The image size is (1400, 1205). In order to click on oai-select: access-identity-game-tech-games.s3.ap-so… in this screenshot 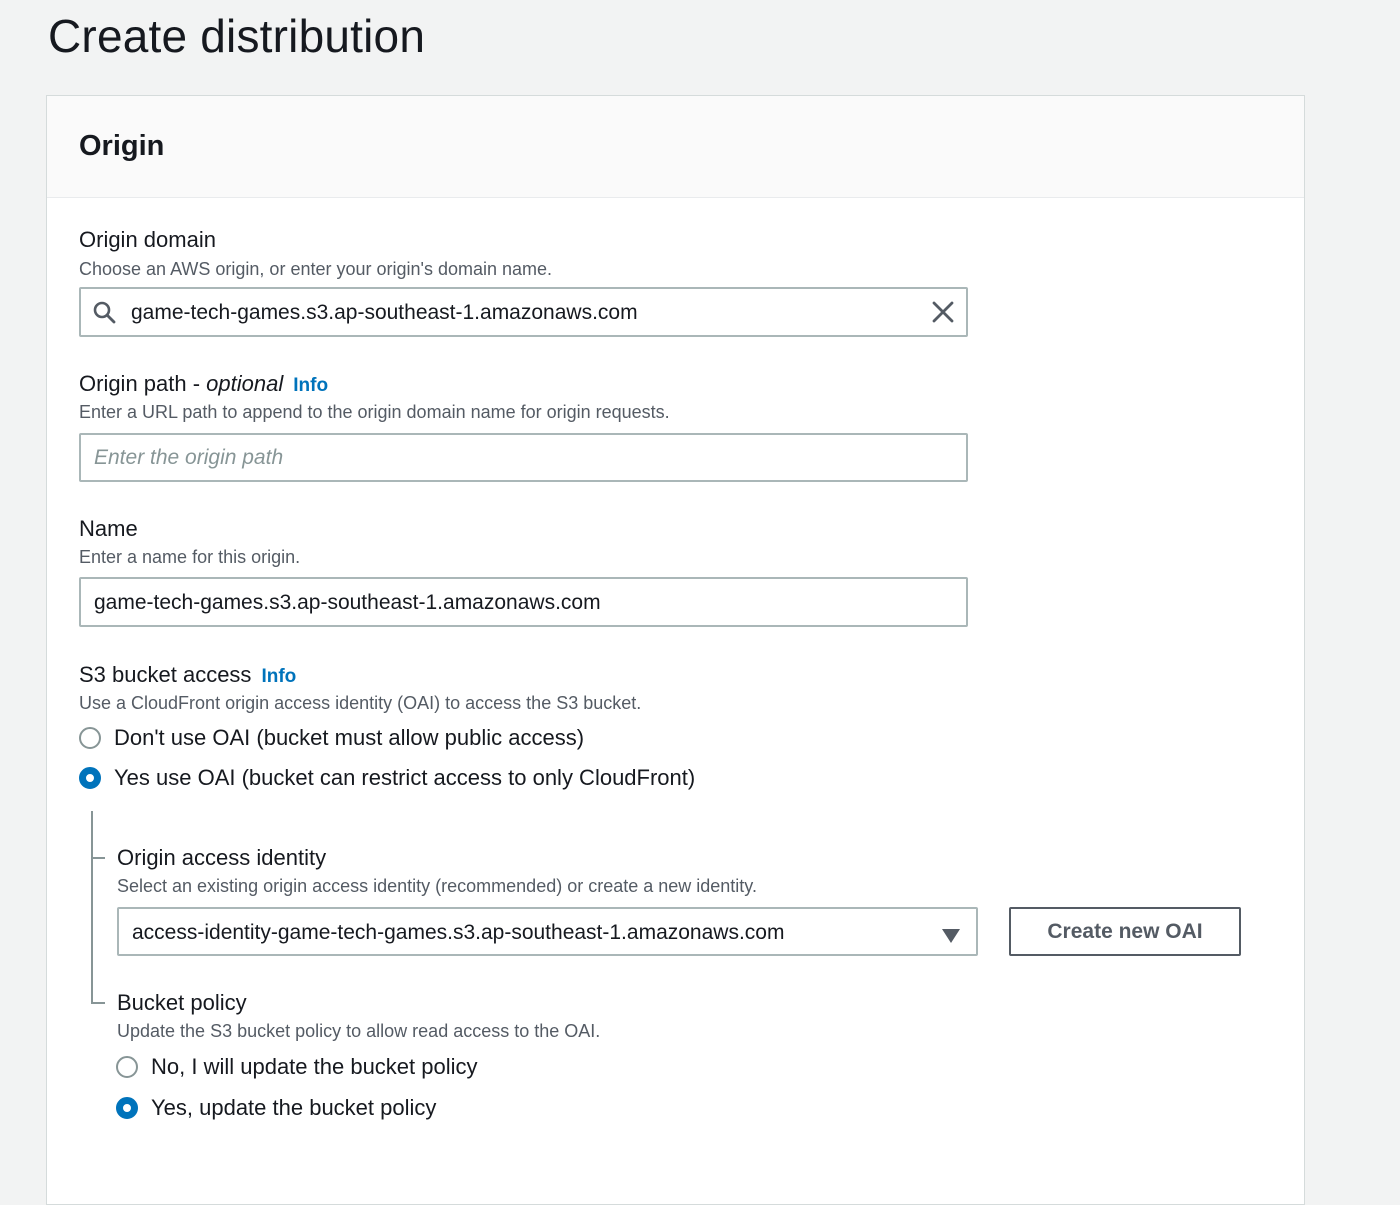, I will do `click(547, 931)`.